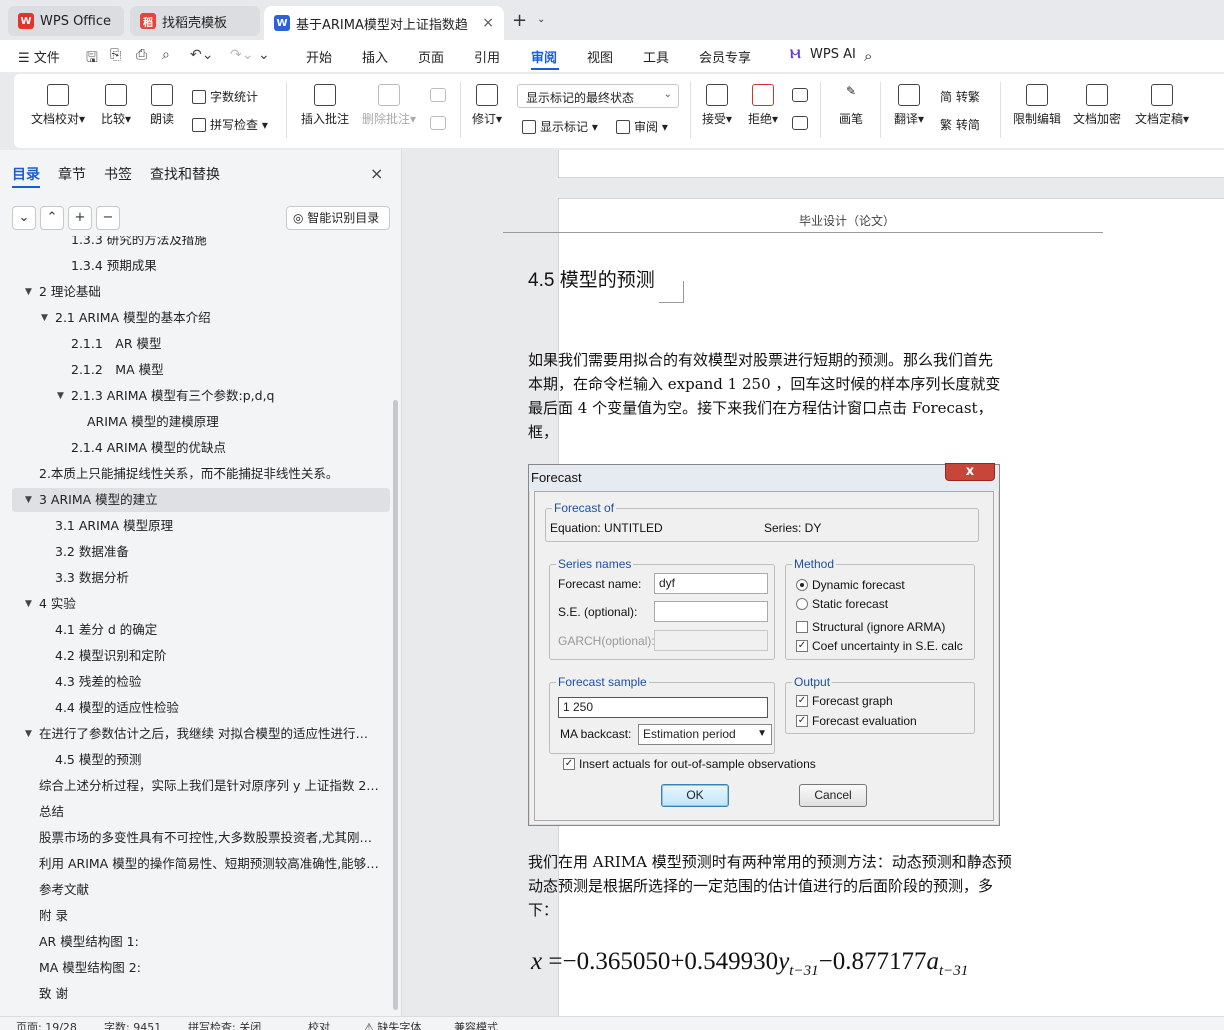 This screenshot has width=1224, height=1030. What do you see at coordinates (209, 968) in the screenshot?
I see `toc-item: MA 模型结构图 2:` at bounding box center [209, 968].